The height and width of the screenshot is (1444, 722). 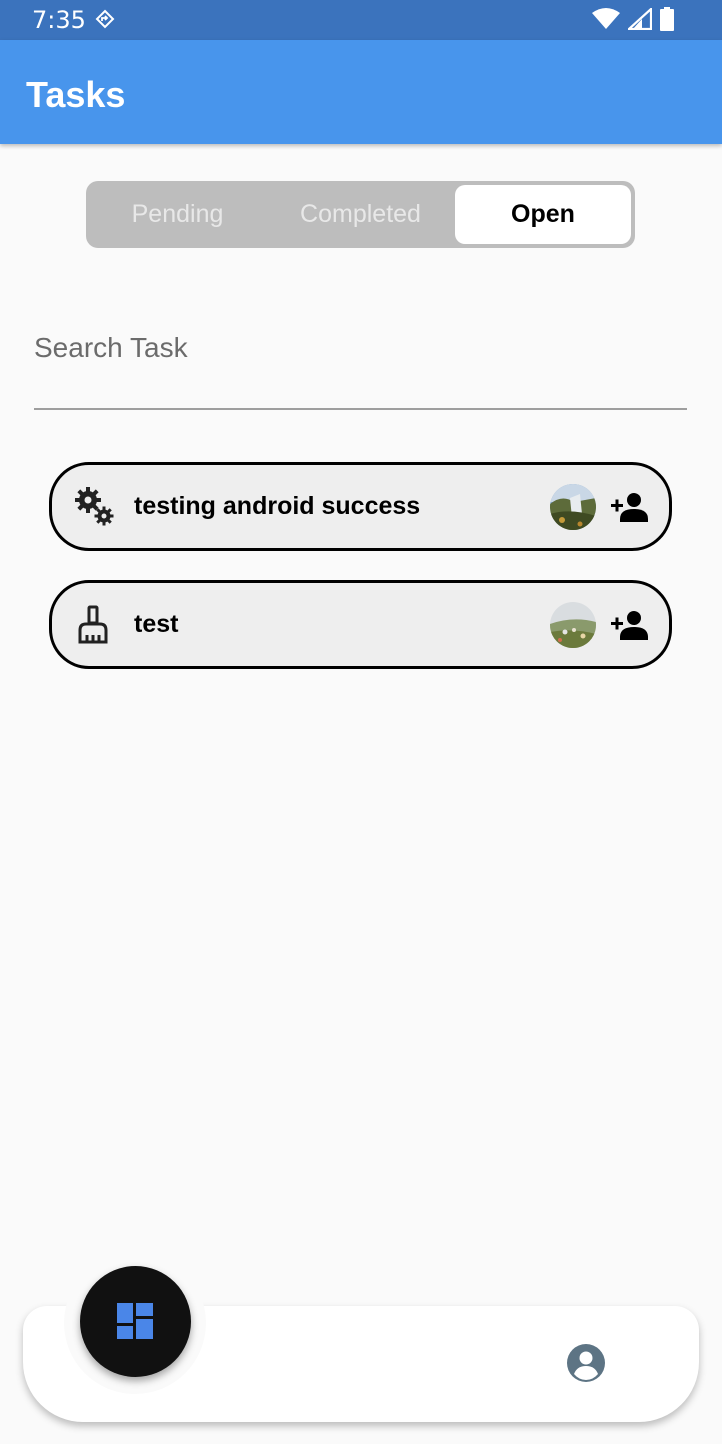 I want to click on navigation-icon, so click(x=105, y=19).